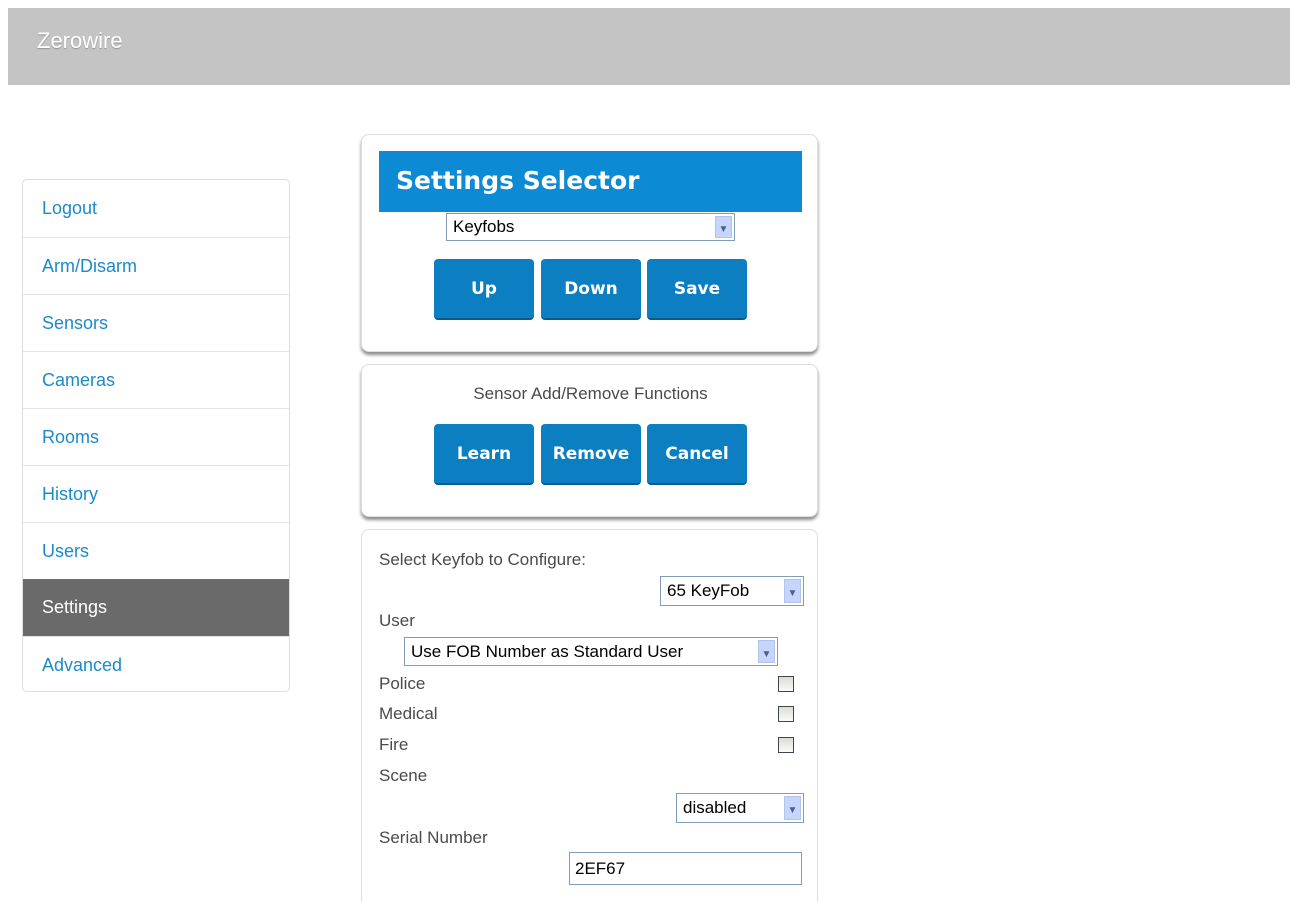  What do you see at coordinates (685, 868) in the screenshot?
I see `serial-number-field: 2EF67` at bounding box center [685, 868].